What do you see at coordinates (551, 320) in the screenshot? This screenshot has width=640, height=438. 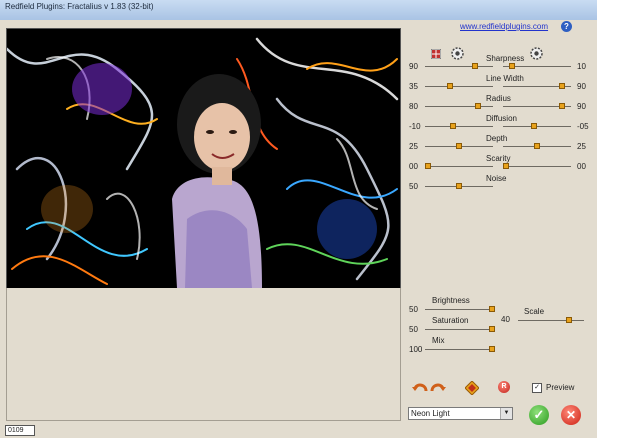 I see `scale-track` at bounding box center [551, 320].